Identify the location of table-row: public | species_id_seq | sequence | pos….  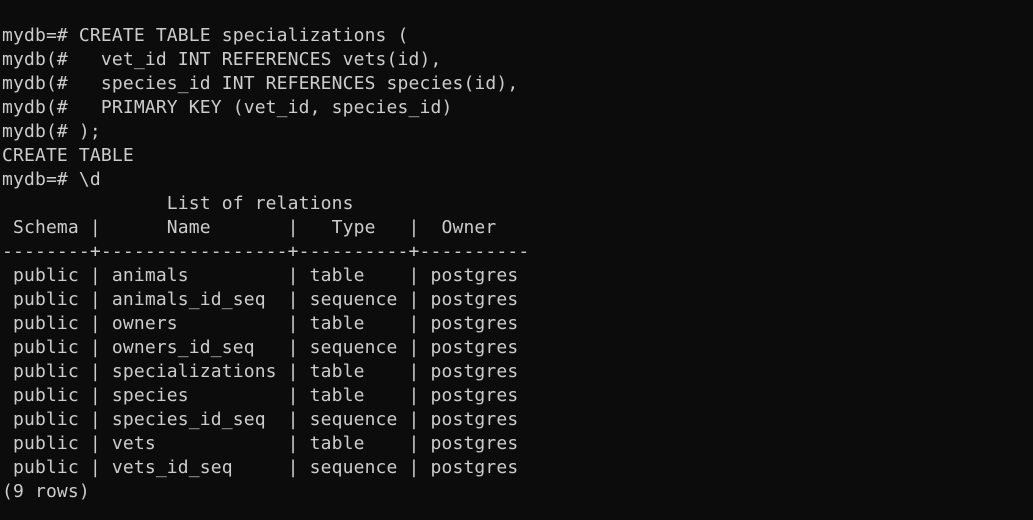
(260, 419).